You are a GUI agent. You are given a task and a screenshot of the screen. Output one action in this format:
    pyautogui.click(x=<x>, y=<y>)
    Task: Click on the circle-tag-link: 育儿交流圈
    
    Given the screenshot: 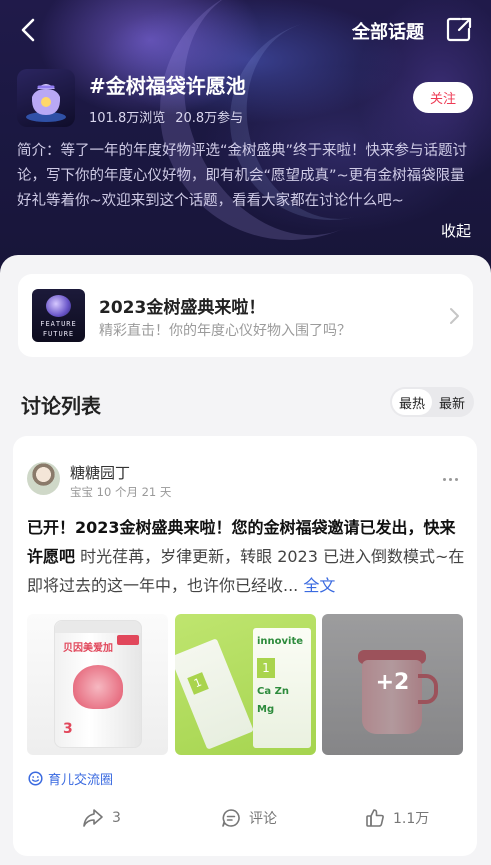 What is the action you would take?
    pyautogui.click(x=70, y=778)
    